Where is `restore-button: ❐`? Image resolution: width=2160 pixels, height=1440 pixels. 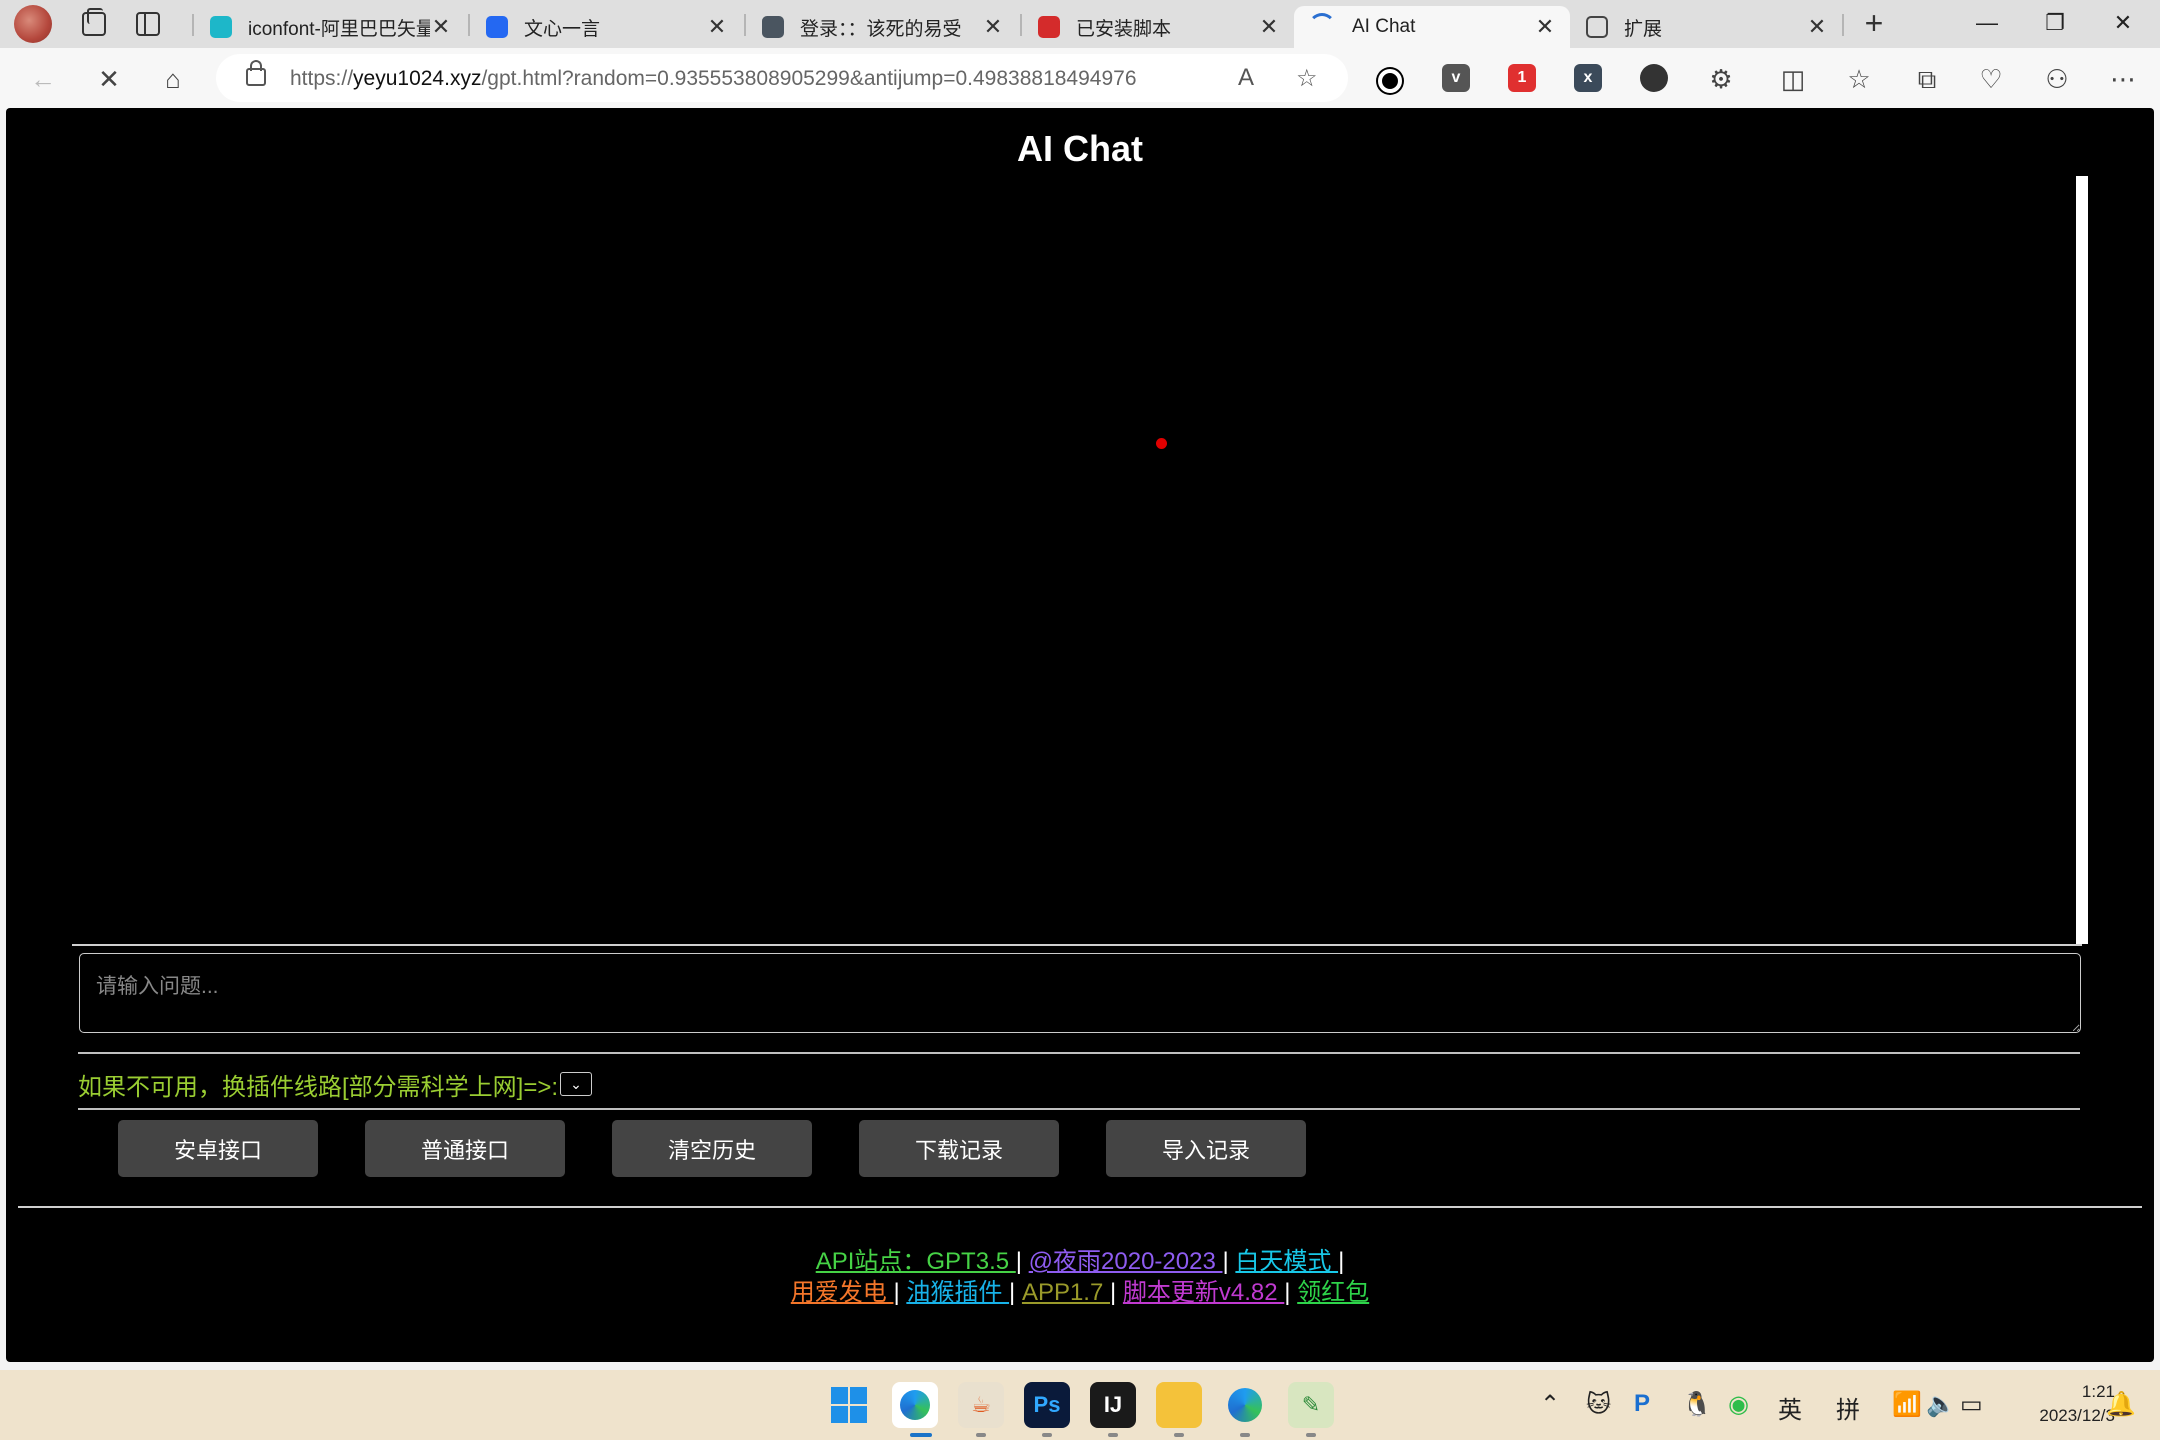 restore-button: ❐ is located at coordinates (2055, 24).